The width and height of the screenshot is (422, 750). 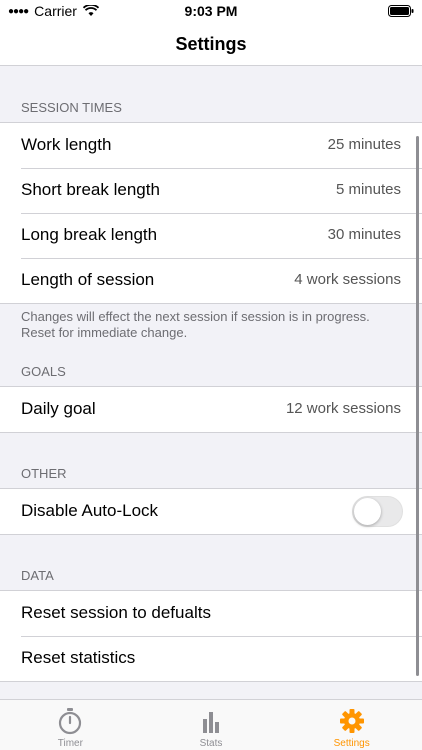 I want to click on navigation-bar: Settings, so click(x=211, y=44).